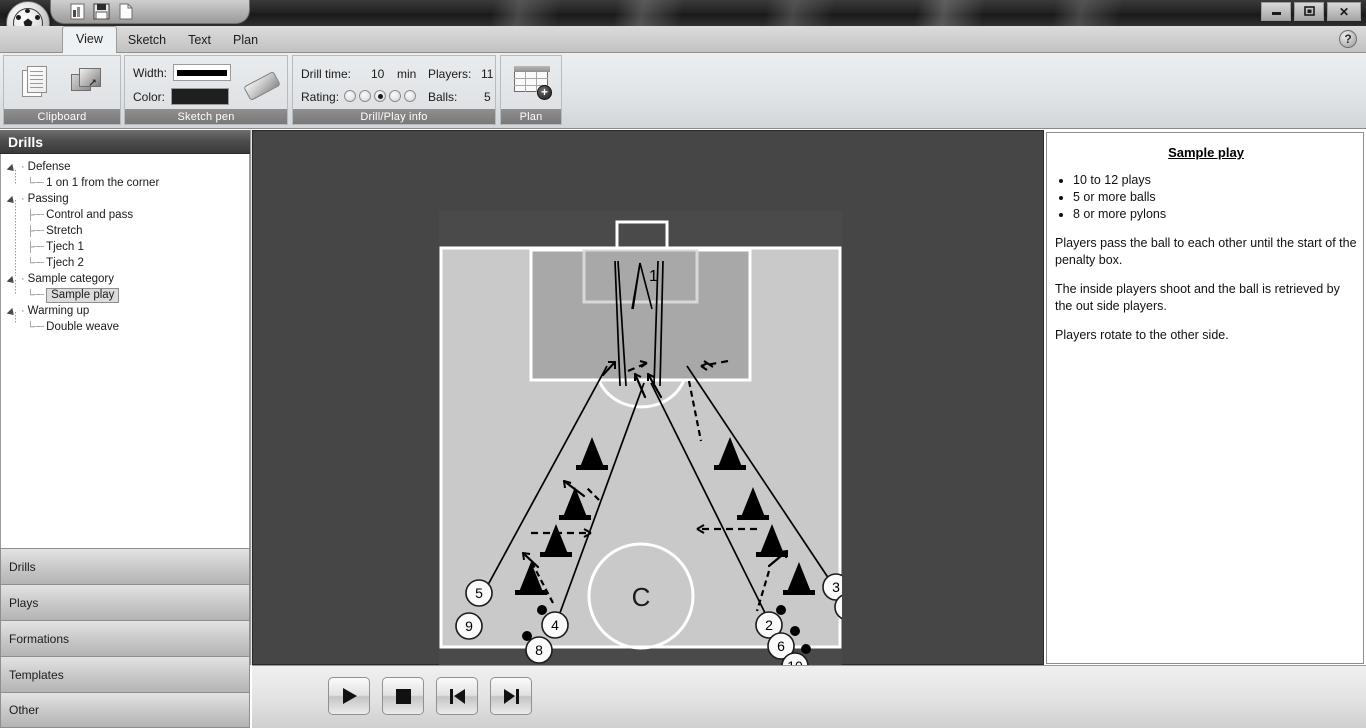 Image resolution: width=1366 pixels, height=728 pixels. I want to click on tree-item-tjech-2: └┄┄ Tjech 2, so click(125, 263).